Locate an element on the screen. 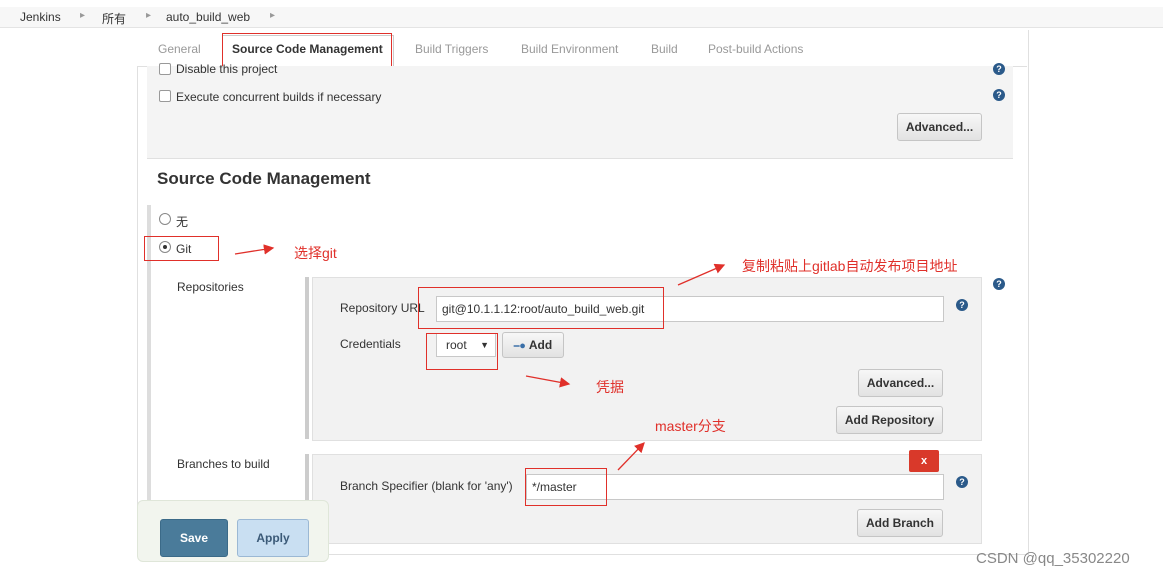 This screenshot has height=579, width=1163. arrow-branch is located at coordinates (631, 456).